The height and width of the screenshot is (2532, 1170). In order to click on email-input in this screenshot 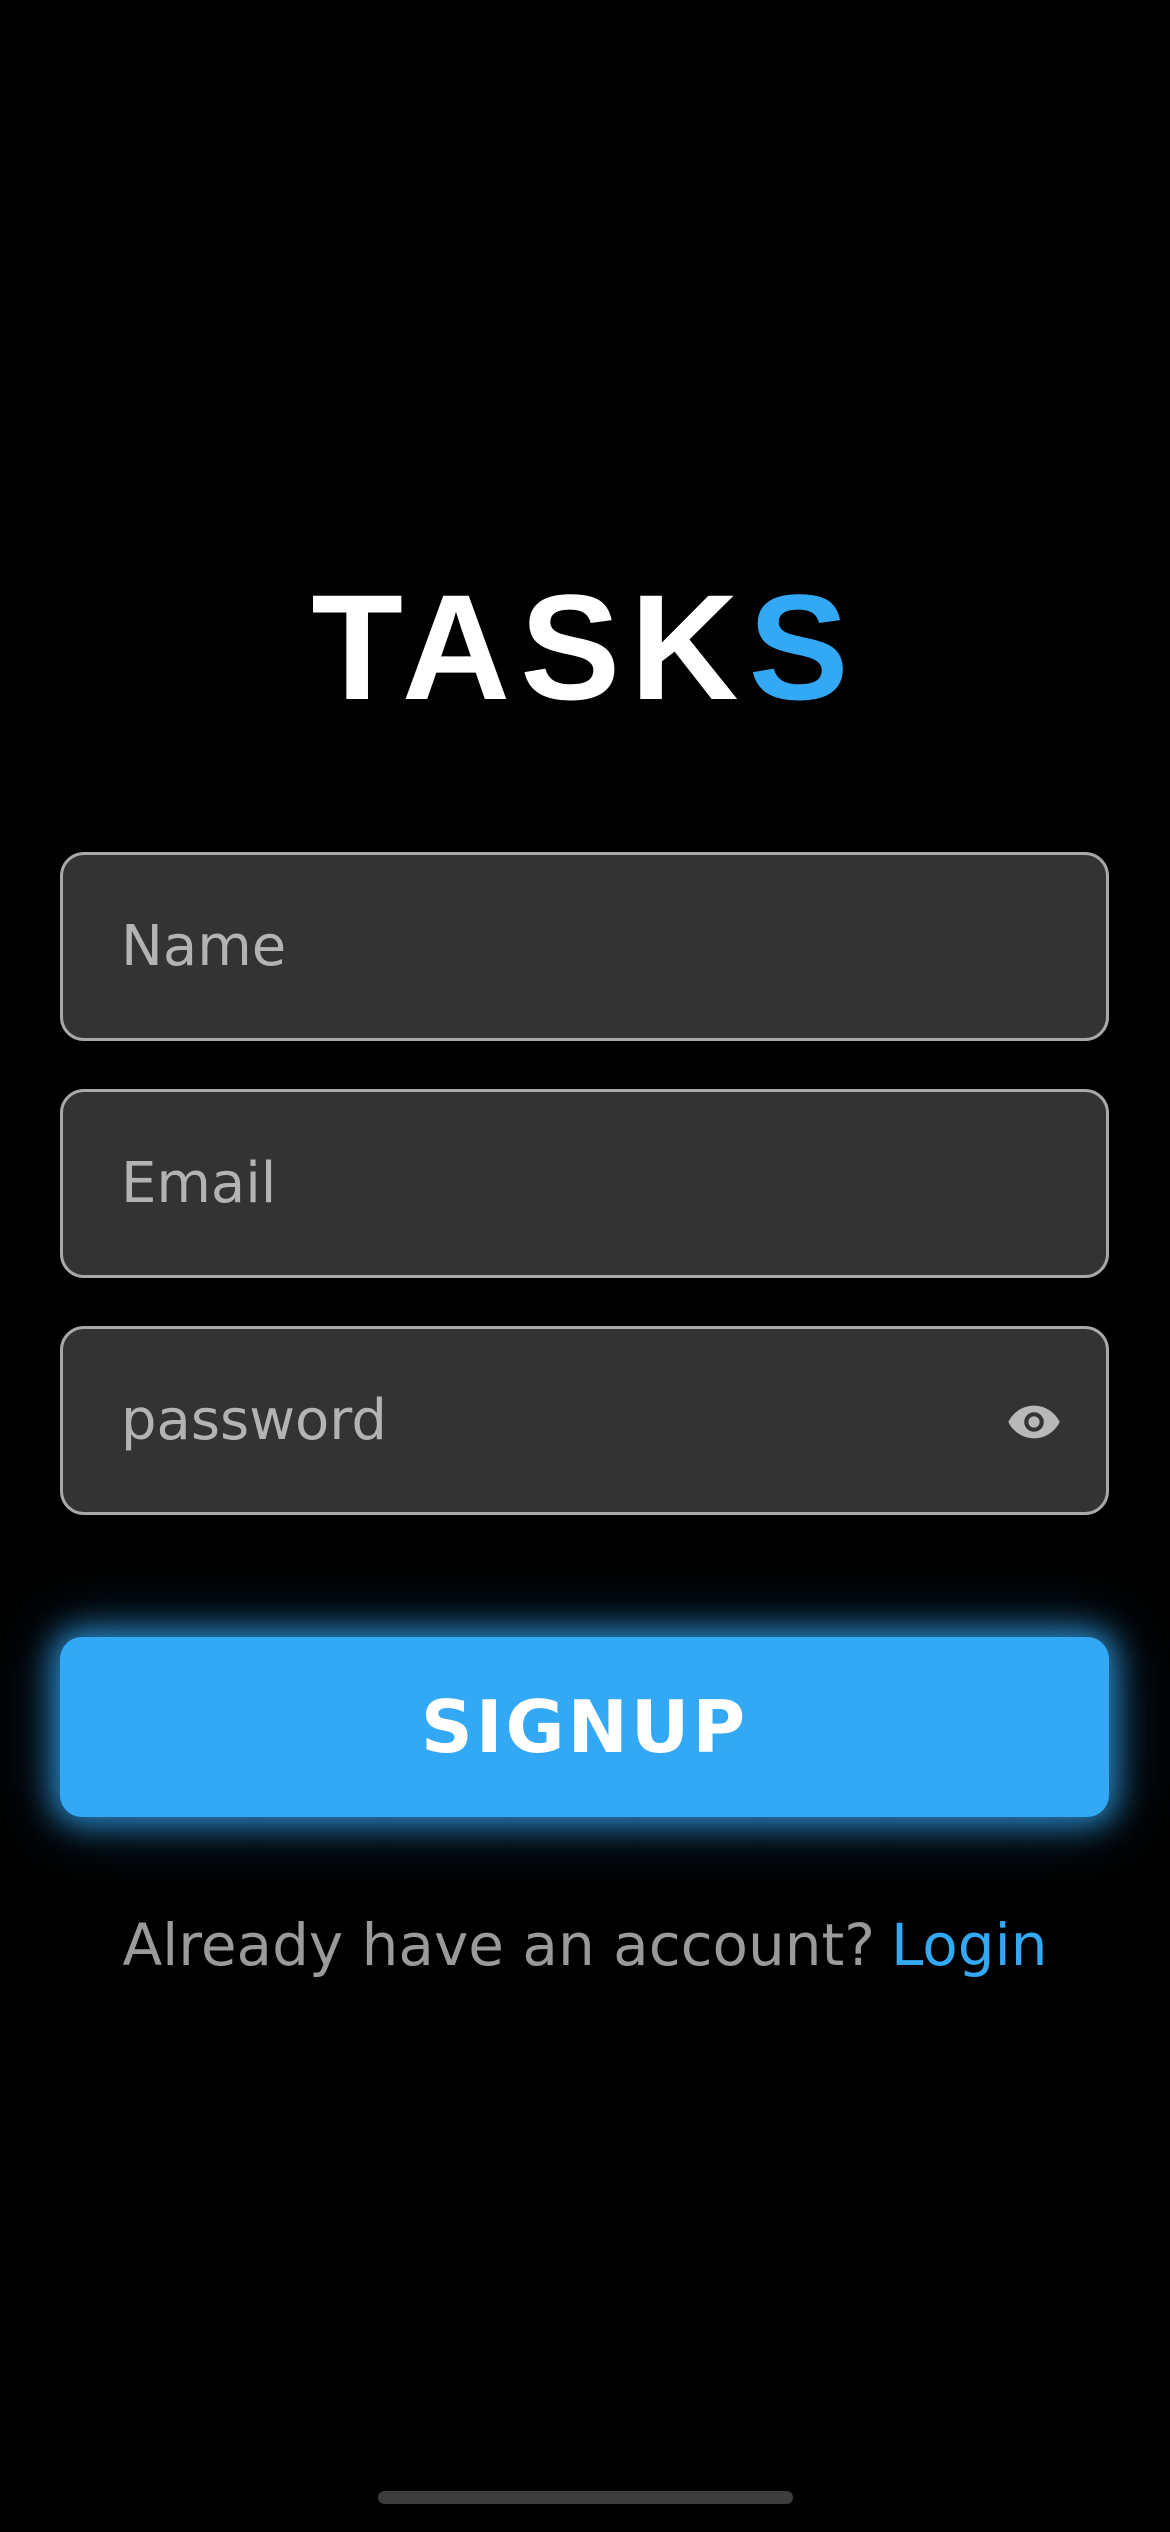, I will do `click(584, 1183)`.